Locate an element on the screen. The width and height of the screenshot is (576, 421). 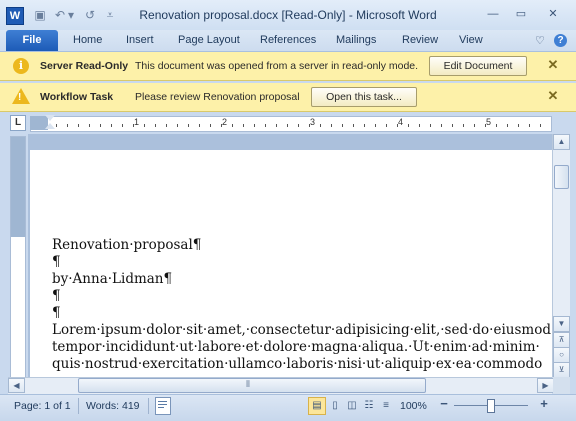
proofing-icon is located at coordinates (163, 406).